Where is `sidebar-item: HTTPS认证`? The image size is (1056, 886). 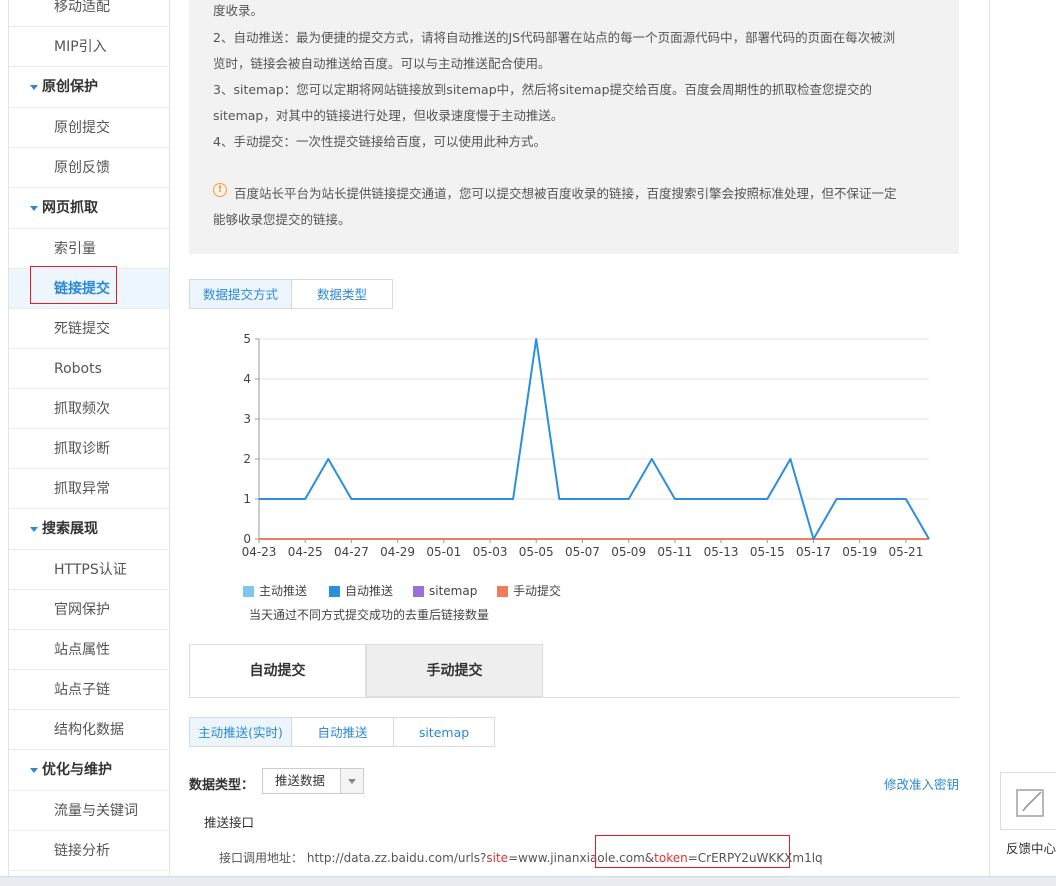 sidebar-item: HTTPS认证 is located at coordinates (89, 570).